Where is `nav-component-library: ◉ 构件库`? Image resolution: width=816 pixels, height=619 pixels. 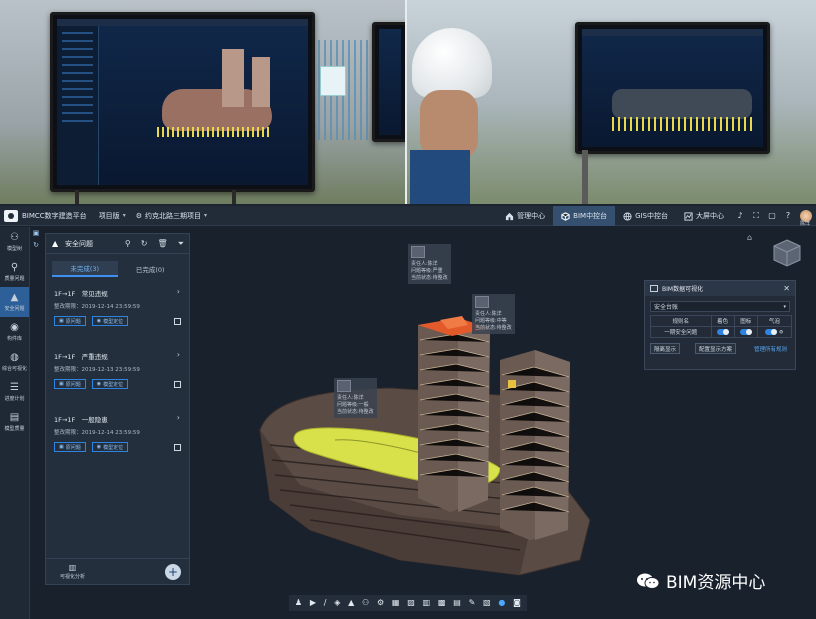 nav-component-library: ◉ 构件库 is located at coordinates (14, 332).